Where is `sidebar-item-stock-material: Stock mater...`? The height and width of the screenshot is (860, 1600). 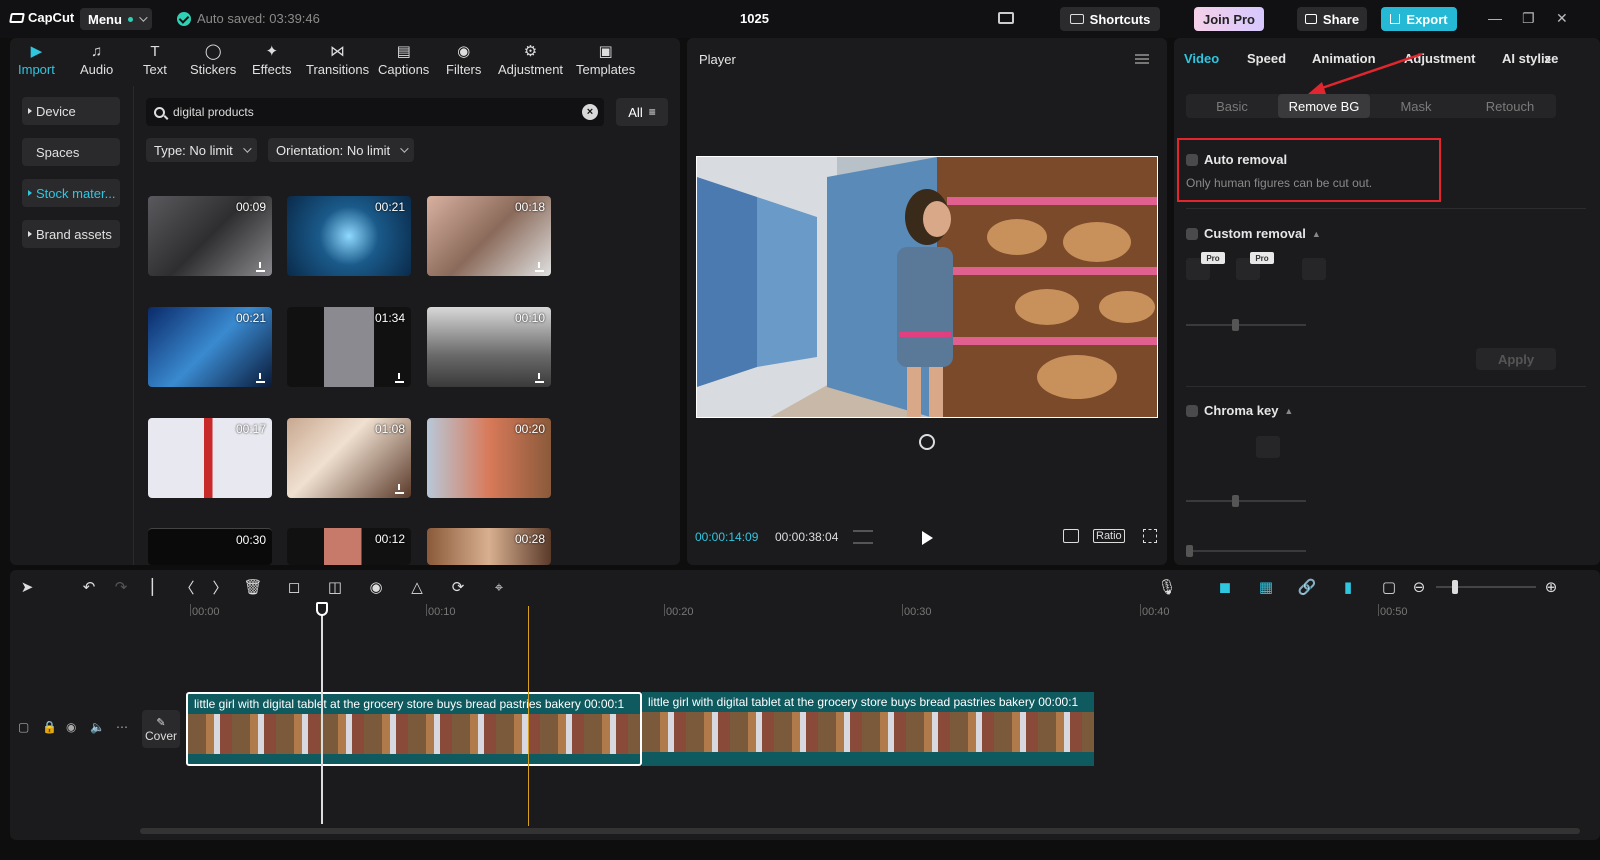
sidebar-item-stock-material: Stock mater... is located at coordinates (71, 193).